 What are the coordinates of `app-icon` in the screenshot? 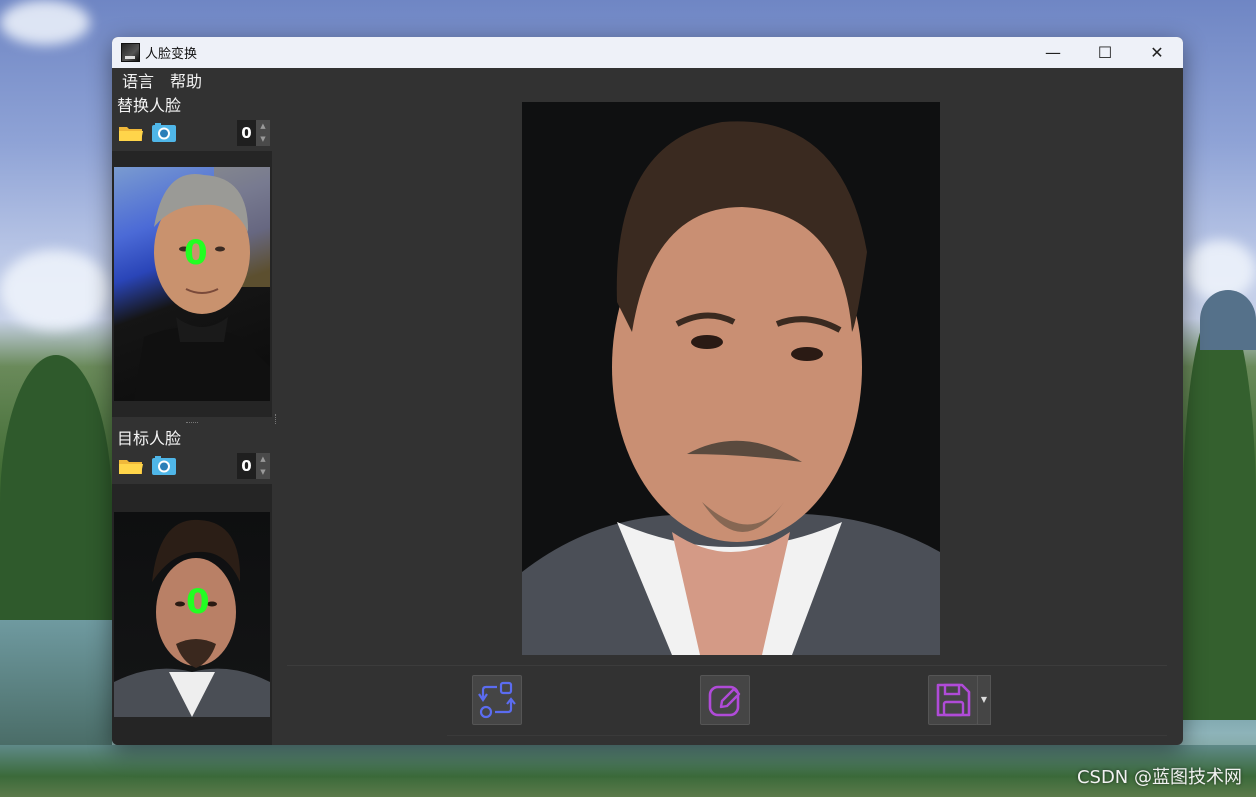 It's located at (130, 52).